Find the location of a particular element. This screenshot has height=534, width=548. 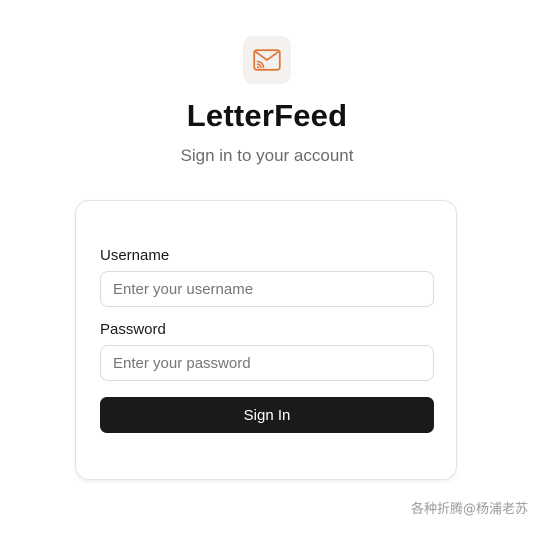

sign-in-button: Sign In is located at coordinates (267, 415).